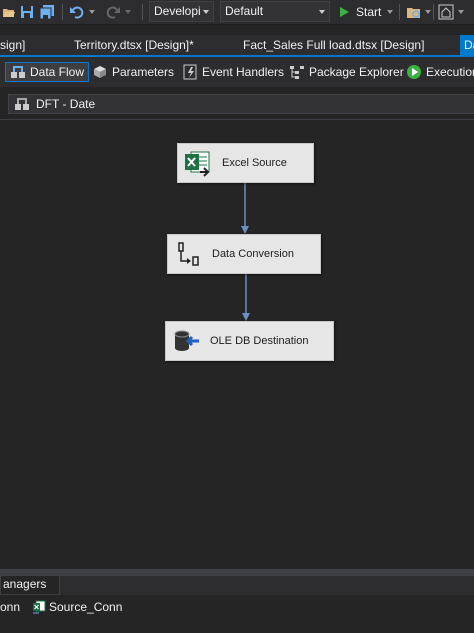 This screenshot has height=633, width=474. Describe the element at coordinates (297, 72) in the screenshot. I see `package-explorer-icon` at that location.